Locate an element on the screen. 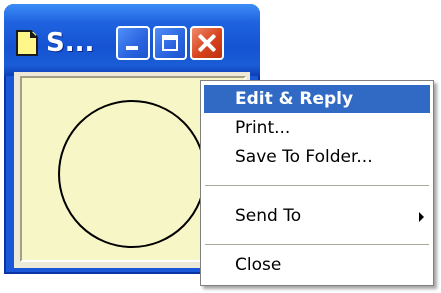 Image resolution: width=441 pixels, height=293 pixels. menu-item-send-to: Send To is located at coordinates (317, 216).